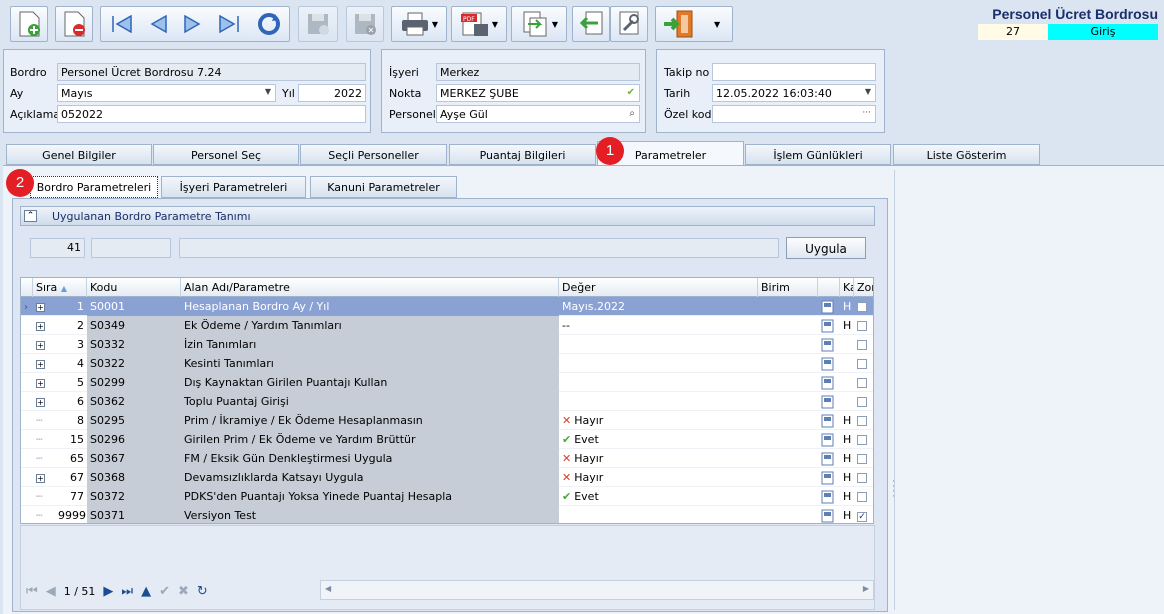  Describe the element at coordinates (818, 154) in the screenshot. I see `tab-islem-gunlukleri: İşlem Günlükleri` at that location.